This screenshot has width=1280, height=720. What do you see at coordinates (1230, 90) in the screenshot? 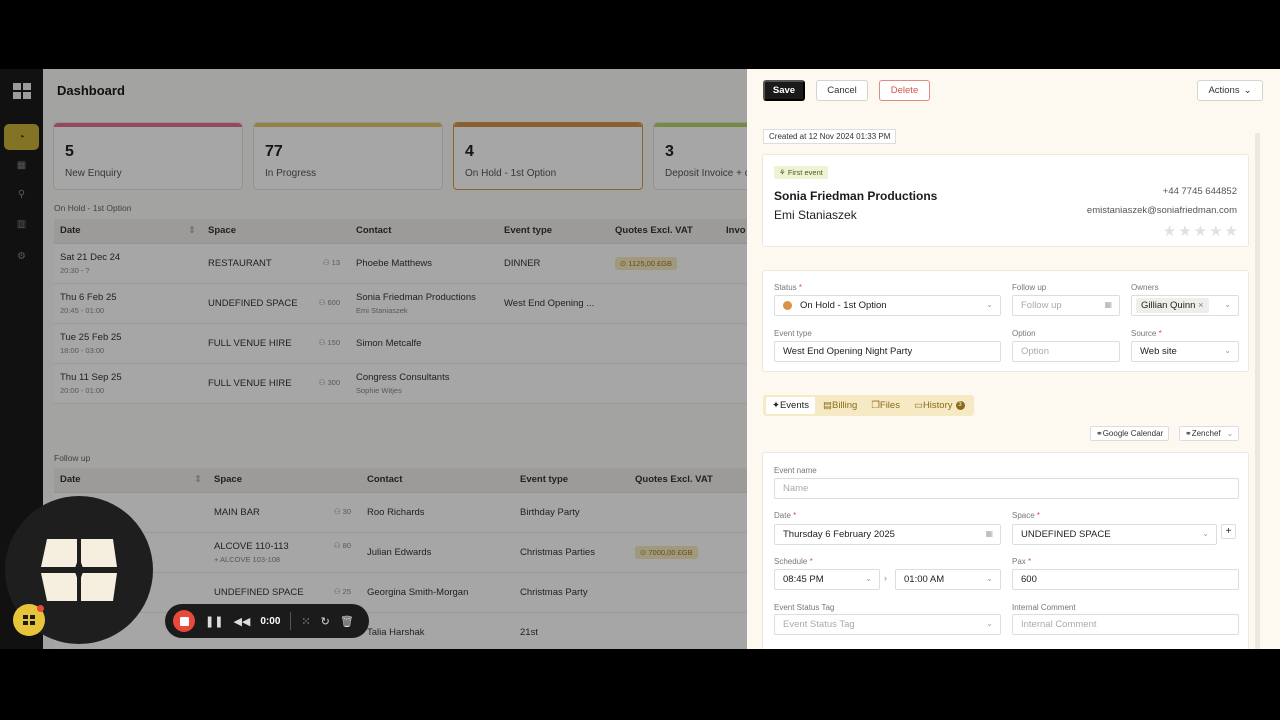
I see `actions-dropdown: Actions ⌄` at bounding box center [1230, 90].